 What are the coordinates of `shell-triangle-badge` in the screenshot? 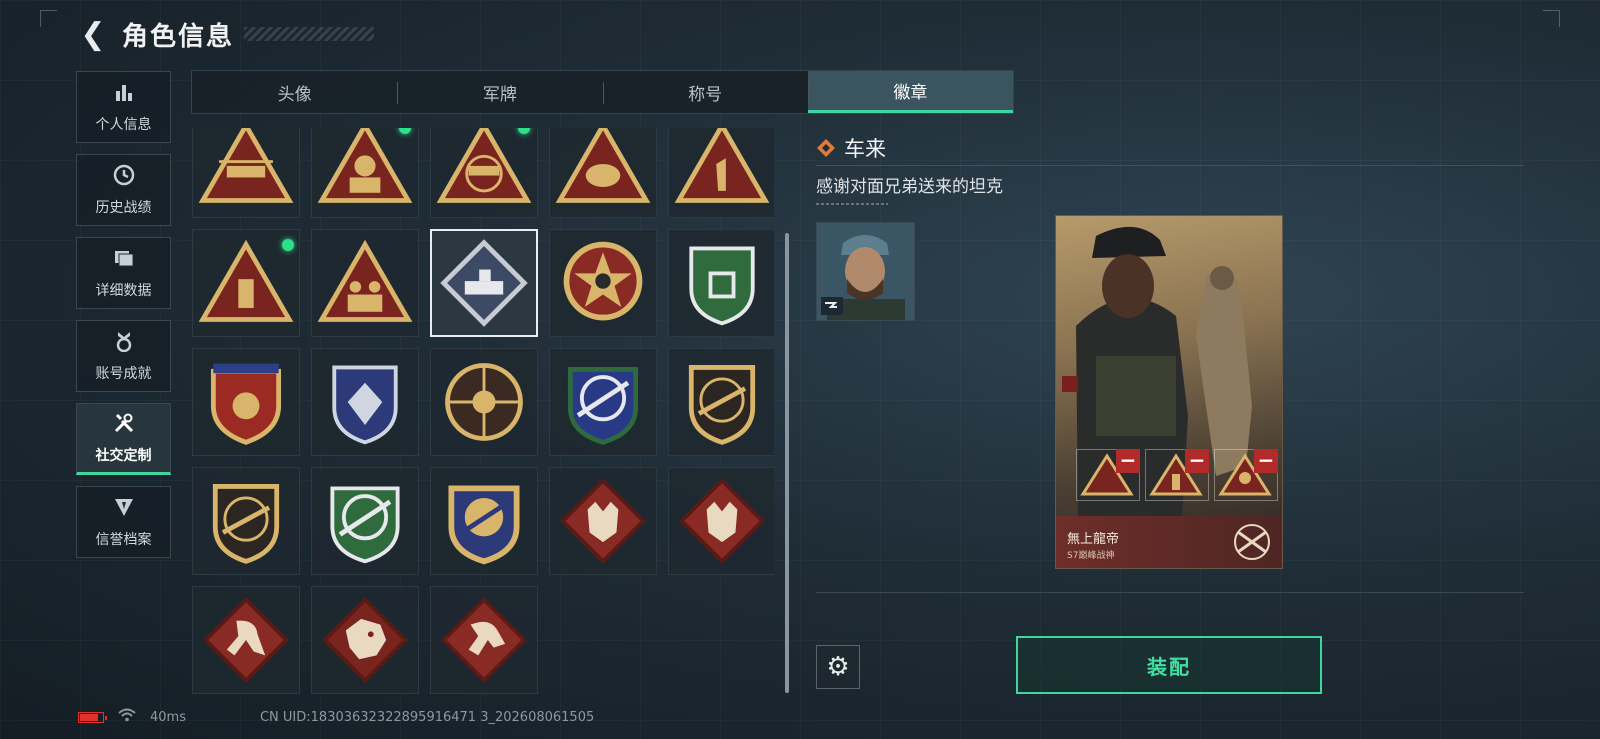 It's located at (603, 165).